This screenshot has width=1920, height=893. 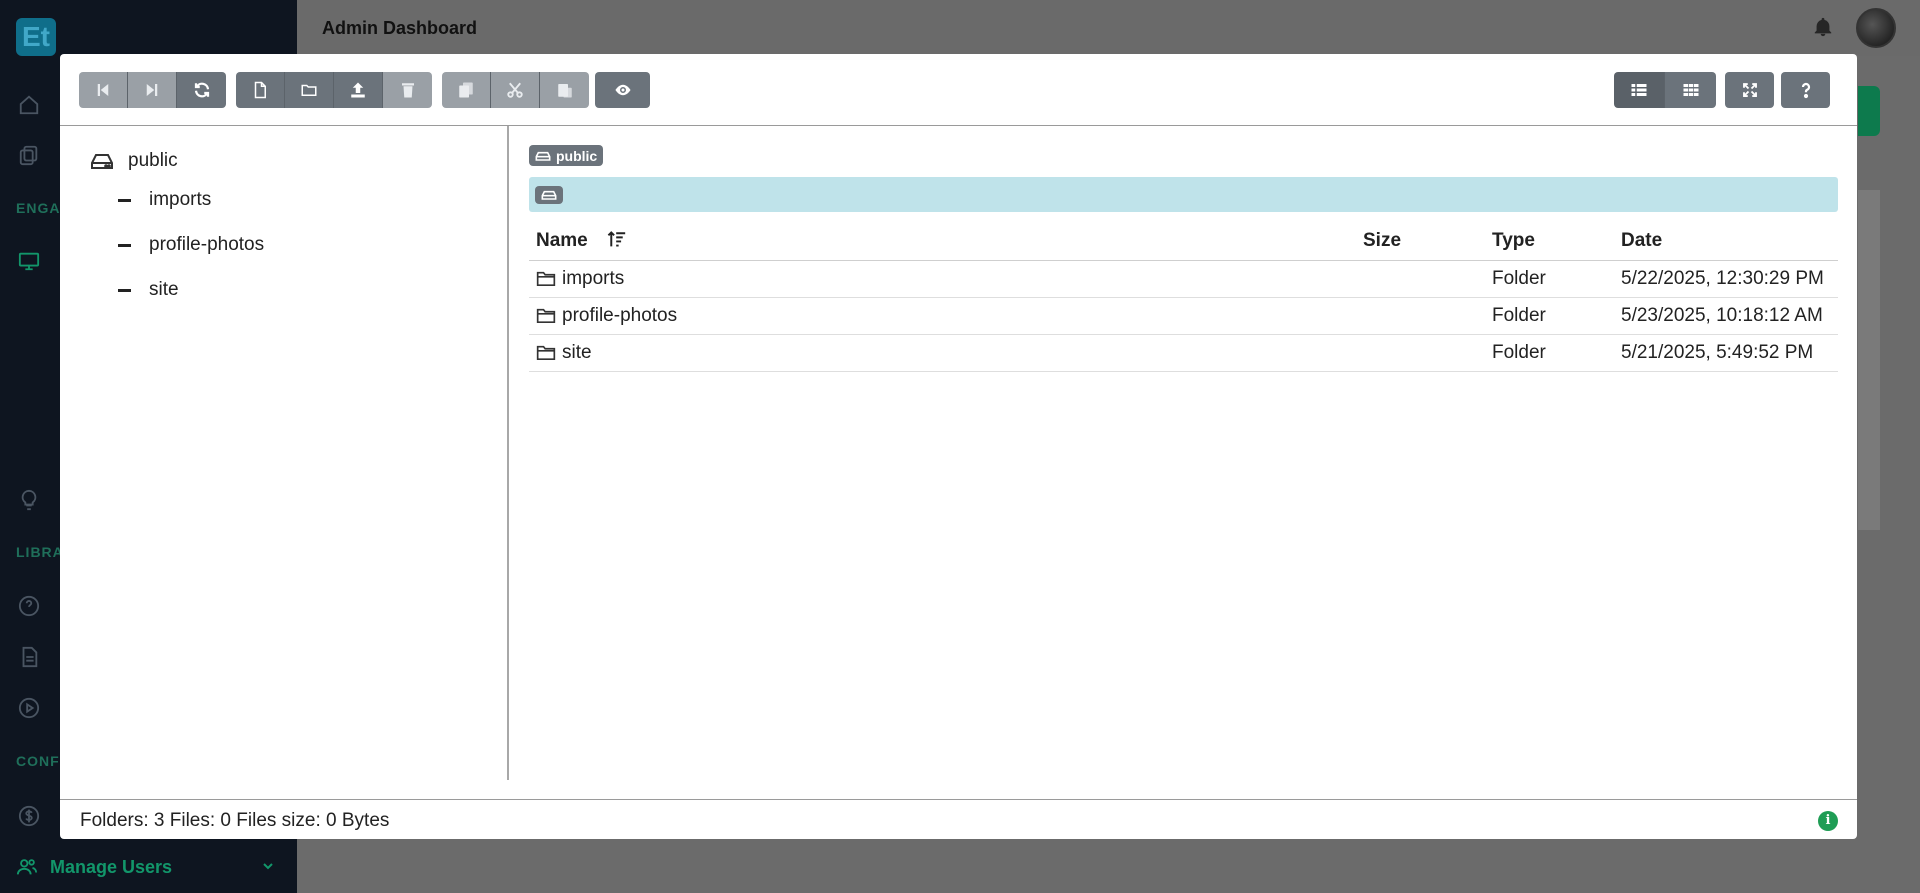 I want to click on paste-icon, so click(x=564, y=91).